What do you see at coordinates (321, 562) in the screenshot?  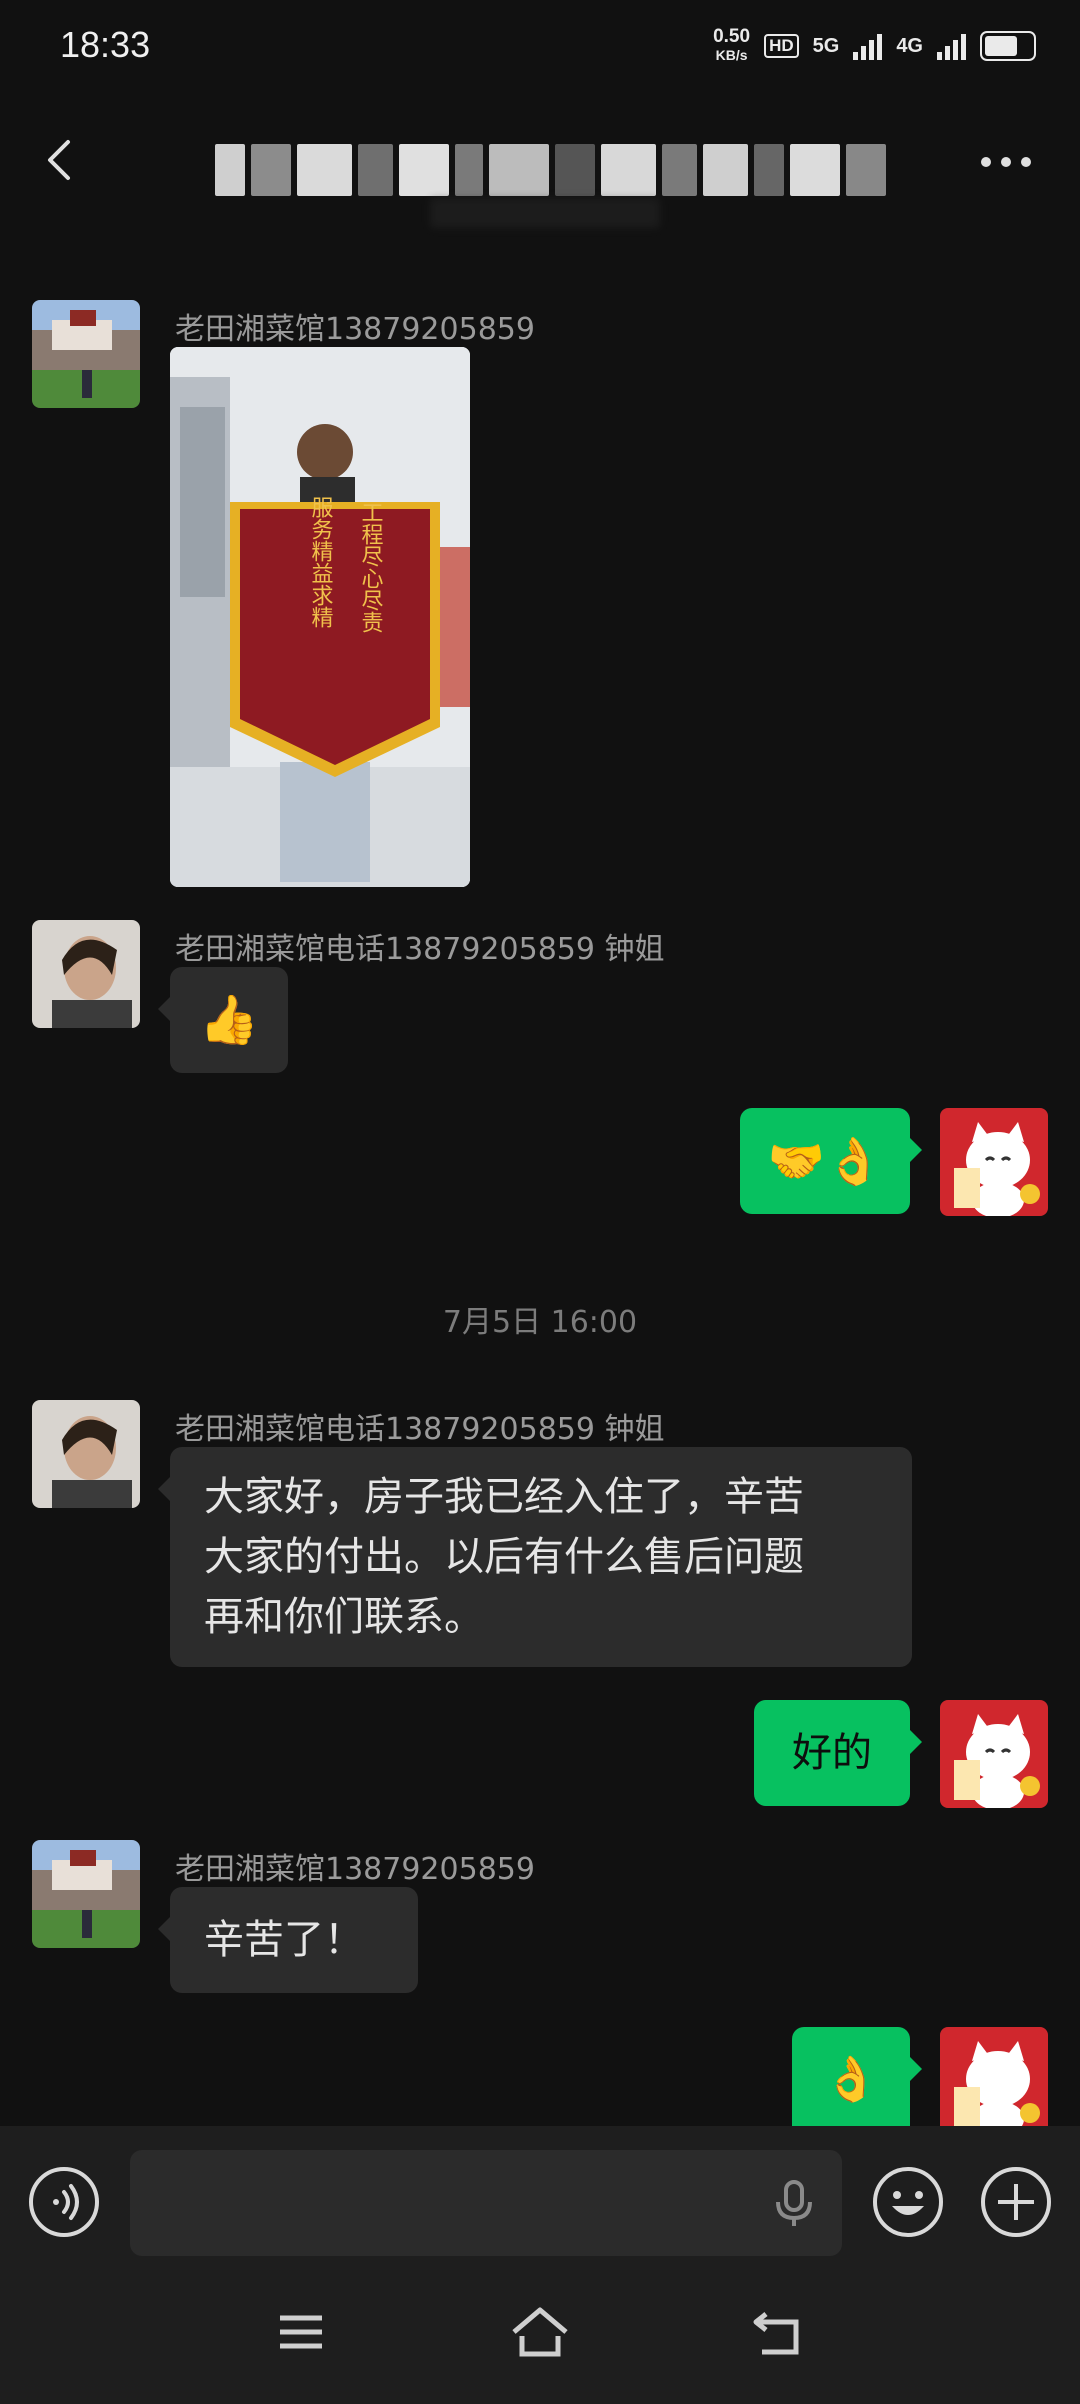 I see `banner-line-2: 服务精益求精` at bounding box center [321, 562].